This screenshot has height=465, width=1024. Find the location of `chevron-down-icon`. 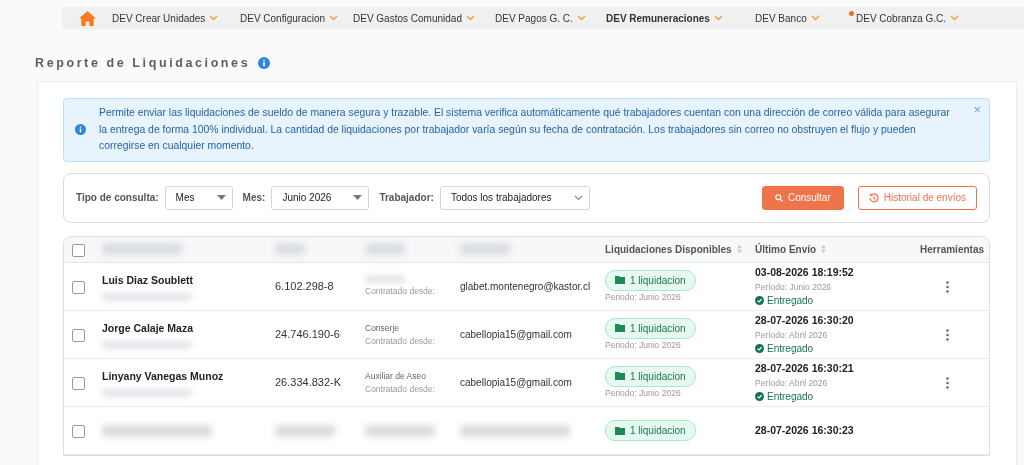

chevron-down-icon is located at coordinates (578, 197).